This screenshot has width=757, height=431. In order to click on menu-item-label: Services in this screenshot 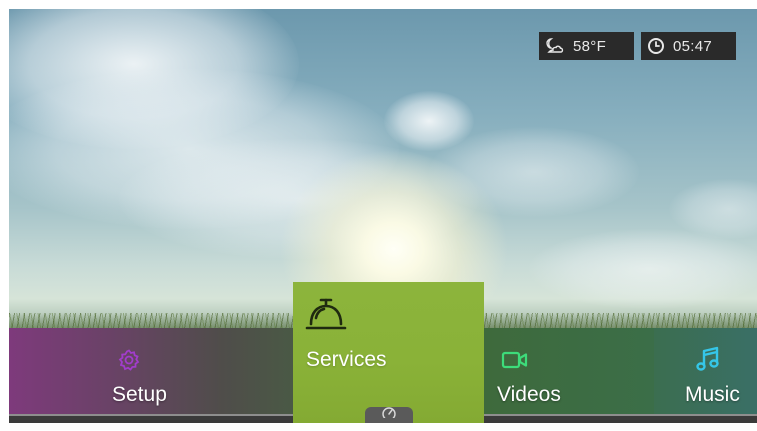, I will do `click(346, 359)`.